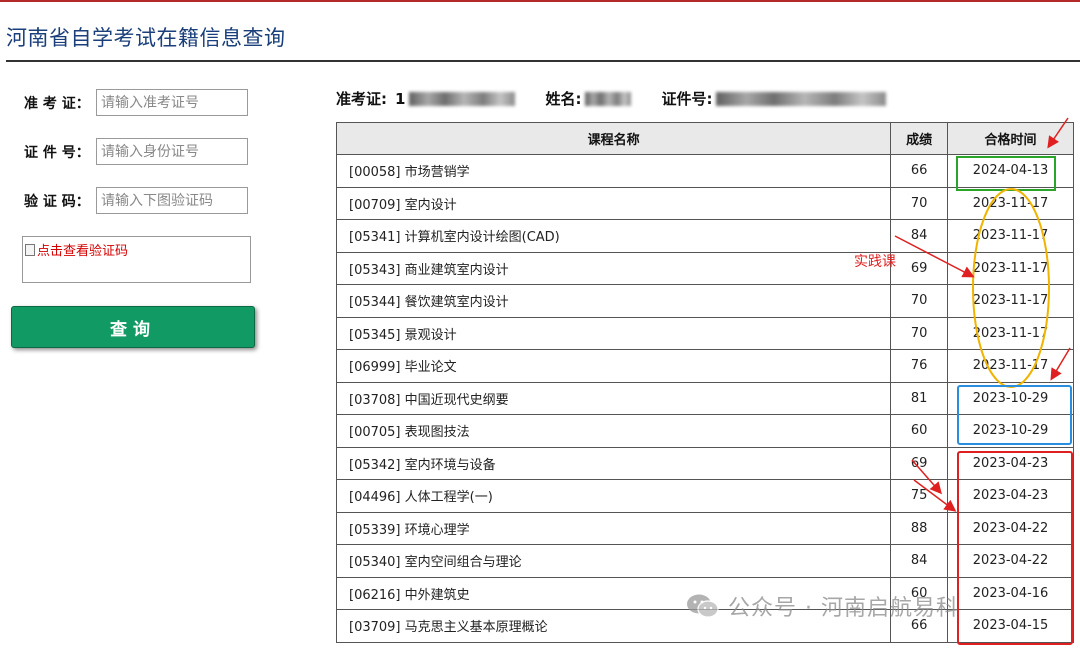 This screenshot has width=1080, height=650. I want to click on table-row: [03708] 中国近现代史纲要 81 2023-10-29, so click(704, 398).